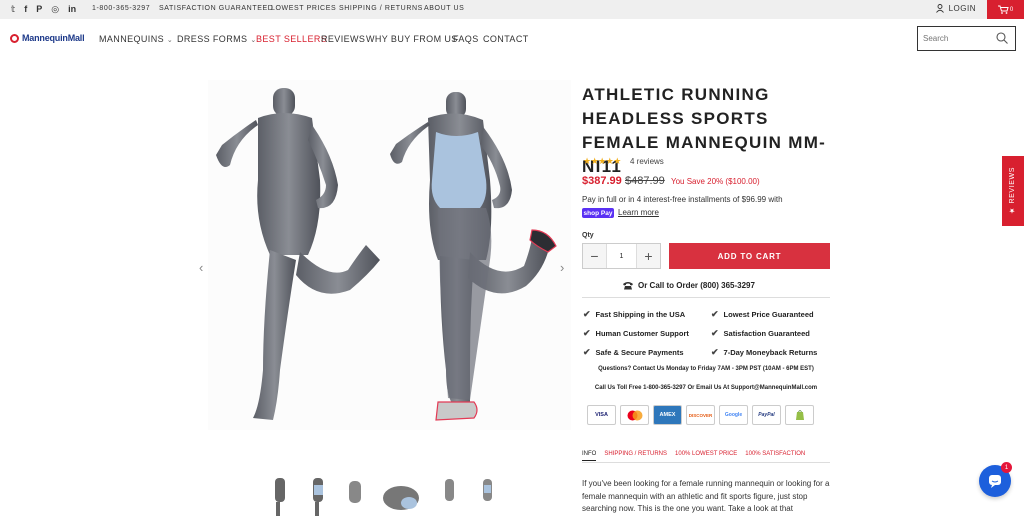 The height and width of the screenshot is (516, 1024). Describe the element at coordinates (647, 161) in the screenshot. I see `reviews-count: 4 reviews` at that location.